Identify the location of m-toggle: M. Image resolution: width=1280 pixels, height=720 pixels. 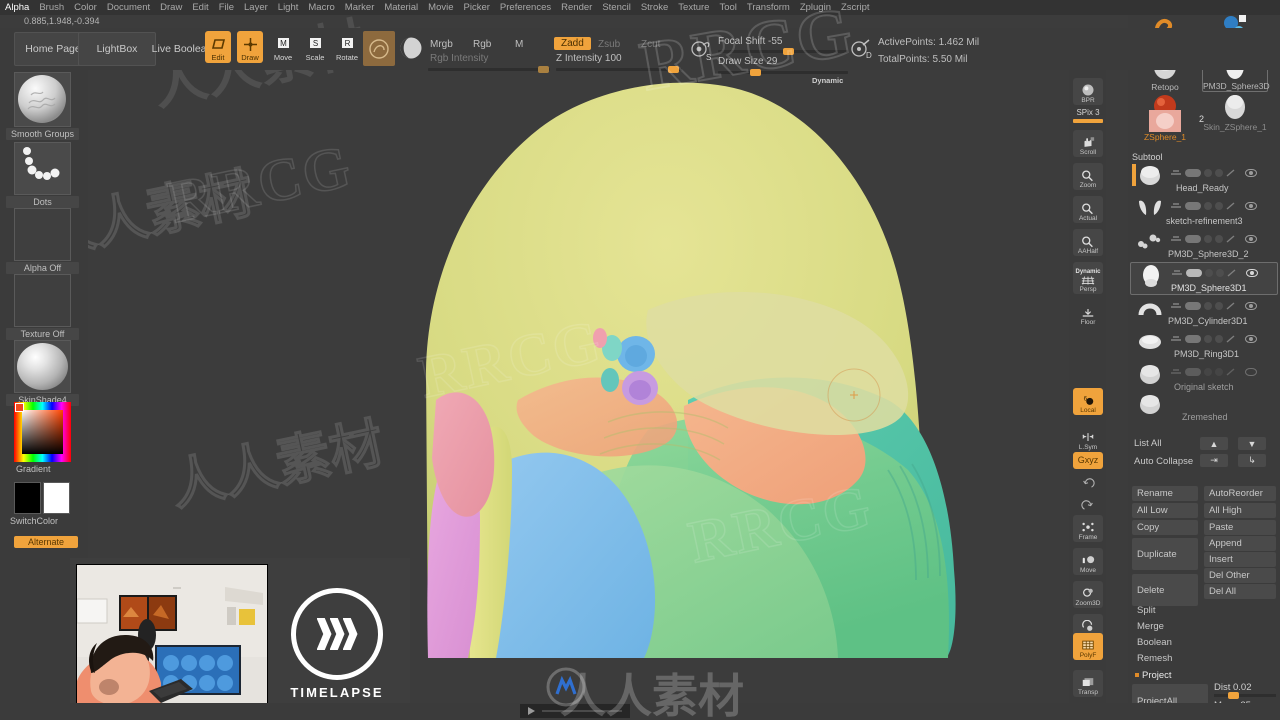
(519, 44).